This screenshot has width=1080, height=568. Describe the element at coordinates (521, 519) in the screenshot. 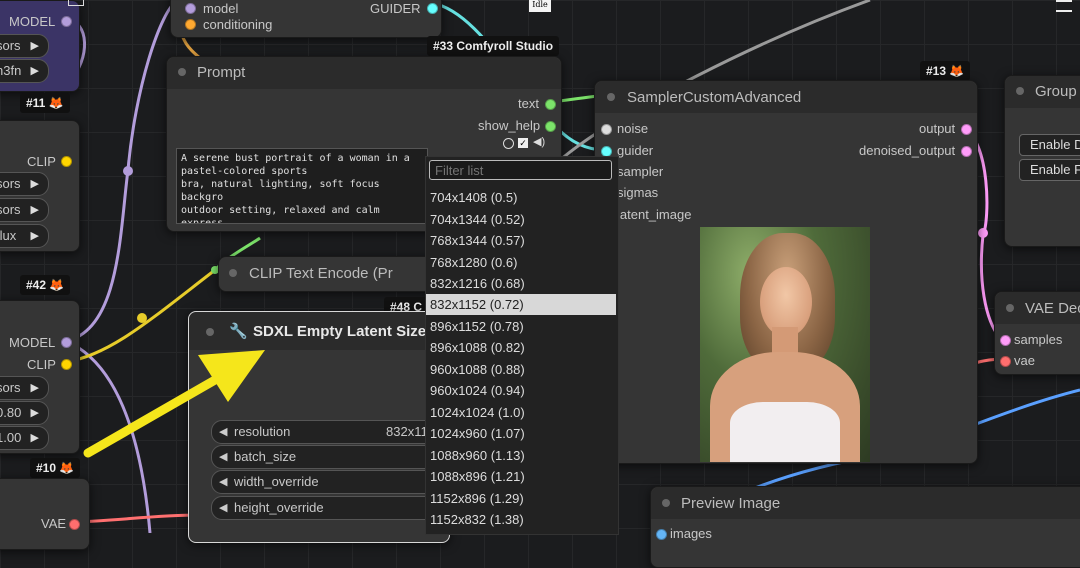

I see `dropdown-item: 1152x832 (1.38)` at that location.